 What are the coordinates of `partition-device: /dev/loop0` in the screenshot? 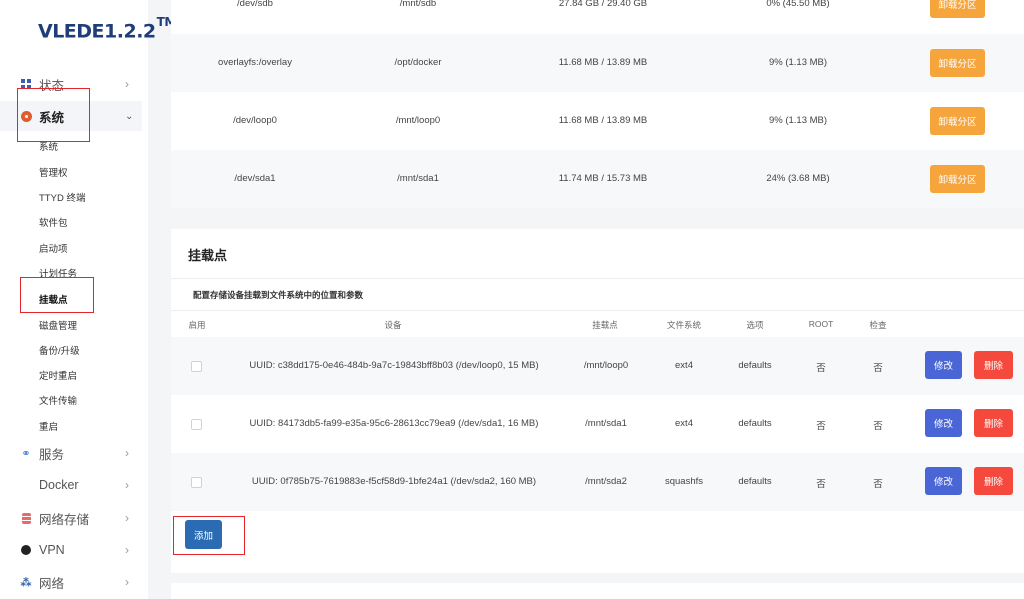 It's located at (255, 120).